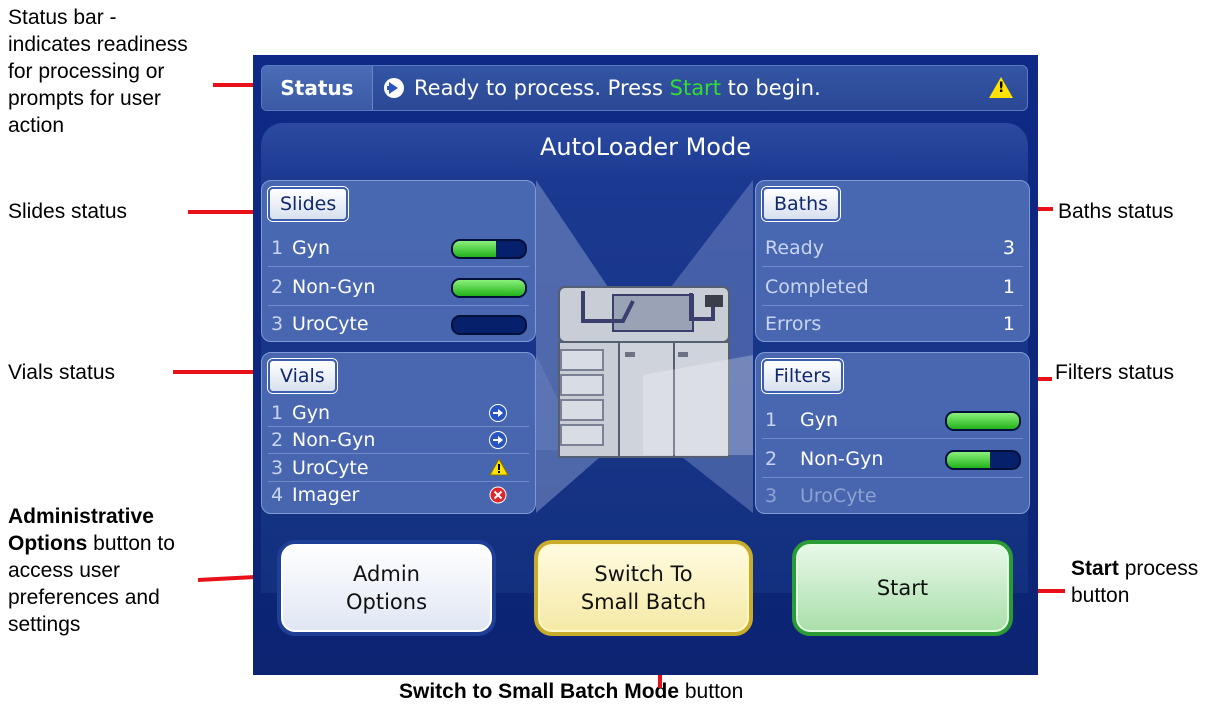  I want to click on filters-gyn-level-bar, so click(983, 421).